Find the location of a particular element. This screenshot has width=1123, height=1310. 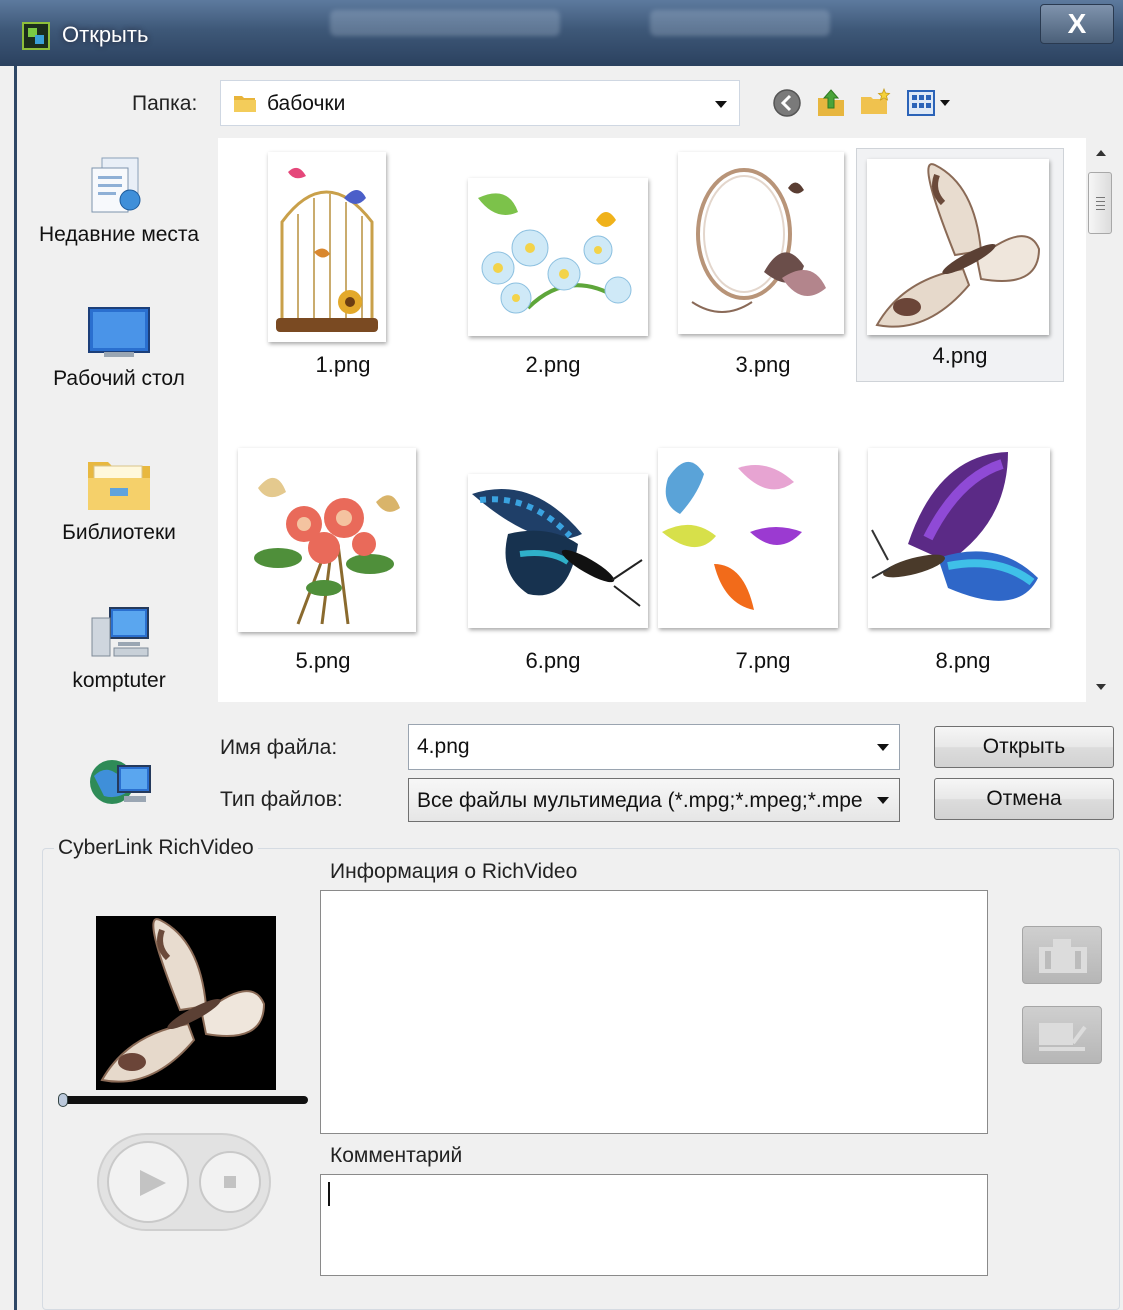

camera-icon is located at coordinates (1063, 956).